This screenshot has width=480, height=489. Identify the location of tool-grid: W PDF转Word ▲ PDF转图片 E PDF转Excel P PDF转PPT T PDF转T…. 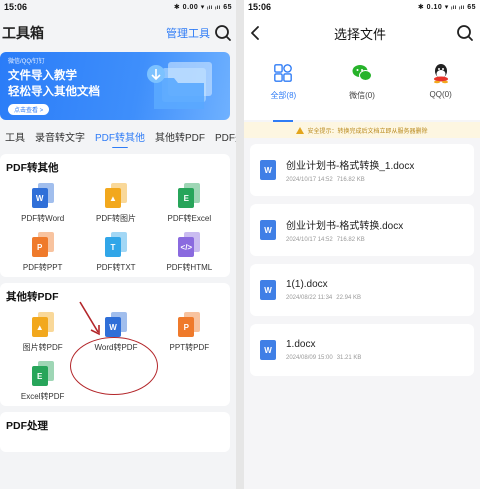
(116, 228).